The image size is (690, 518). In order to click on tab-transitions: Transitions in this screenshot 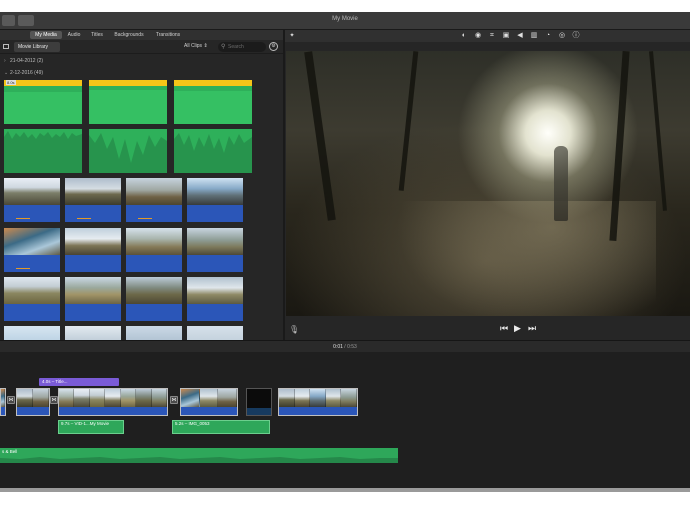, I will do `click(168, 35)`.